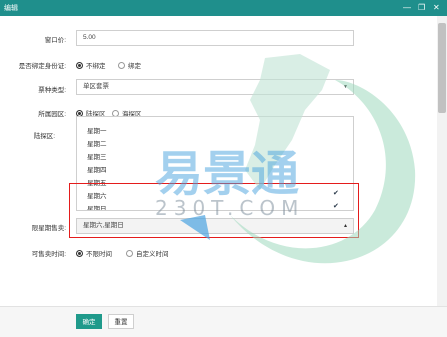  I want to click on restricted-days-label: 限星期售卖:, so click(48, 228).